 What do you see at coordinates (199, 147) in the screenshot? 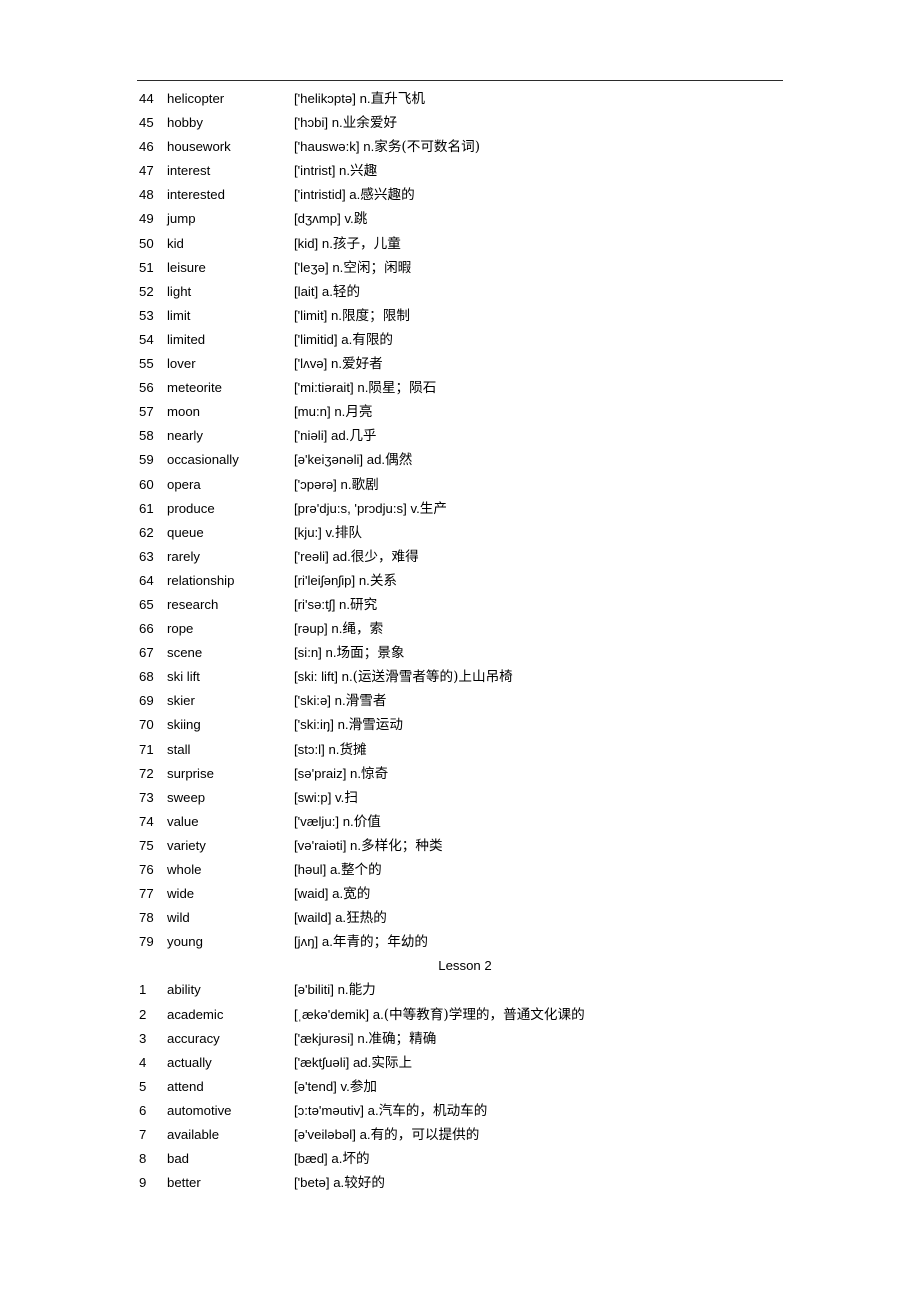
I see `entry-word: housework` at bounding box center [199, 147].